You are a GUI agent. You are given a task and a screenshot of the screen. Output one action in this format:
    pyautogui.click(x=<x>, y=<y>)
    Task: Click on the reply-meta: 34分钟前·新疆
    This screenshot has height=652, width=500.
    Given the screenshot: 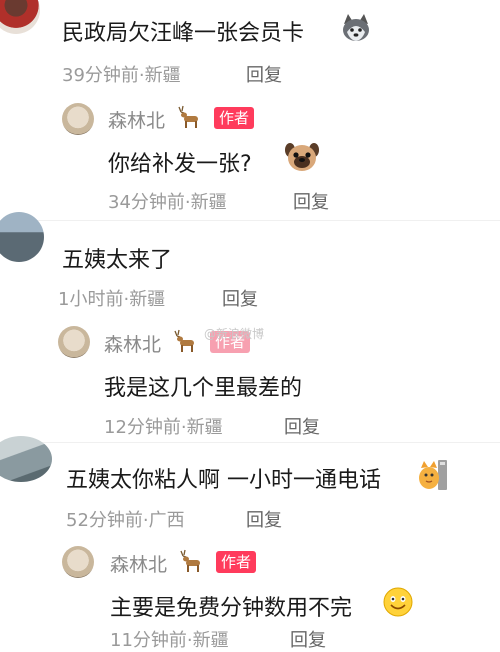 What is the action you would take?
    pyautogui.click(x=167, y=202)
    